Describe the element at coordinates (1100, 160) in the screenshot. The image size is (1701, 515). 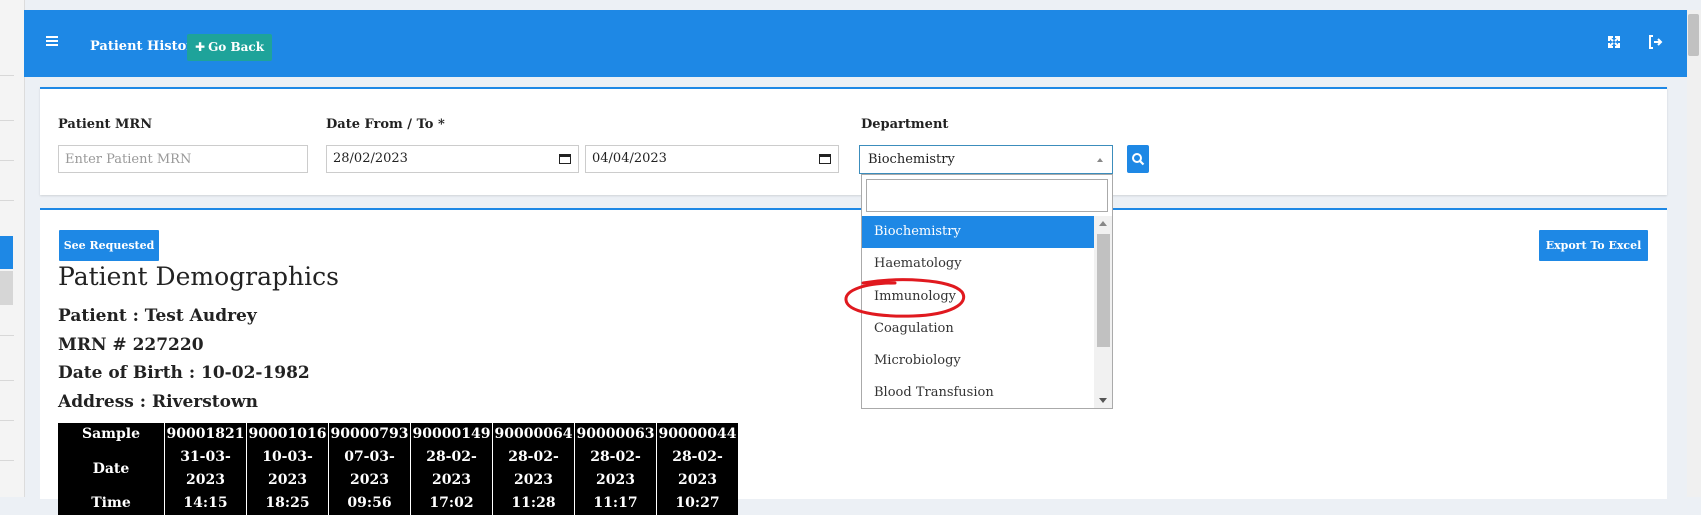
I see `caret-up-icon` at that location.